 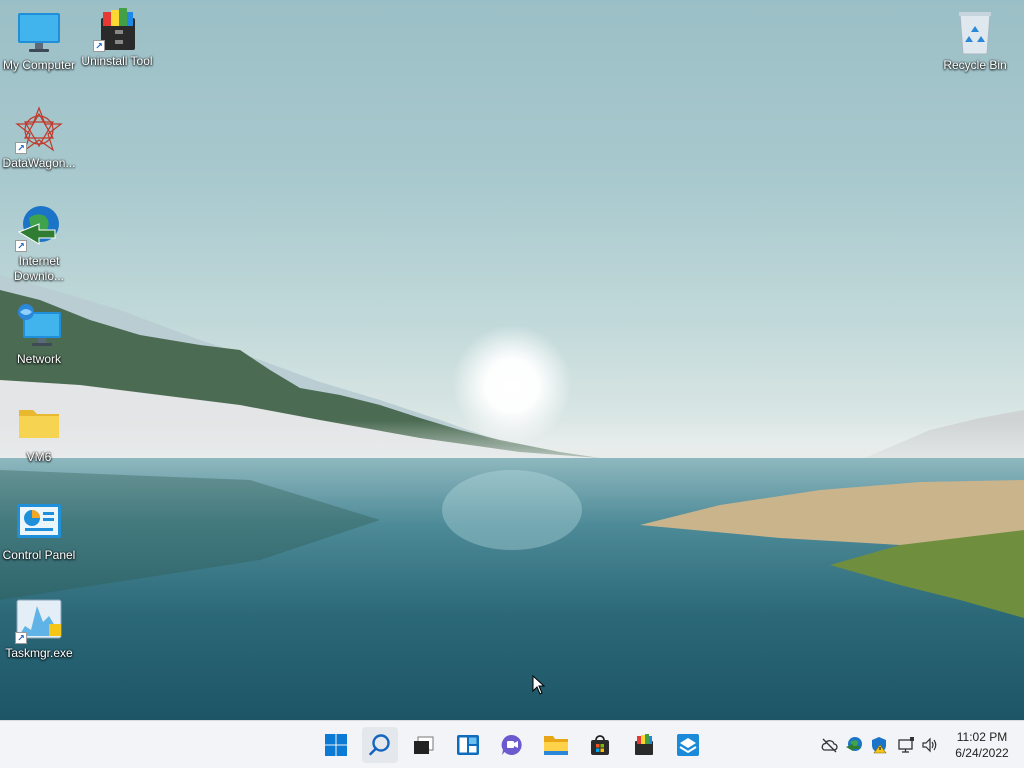 What do you see at coordinates (982, 737) in the screenshot?
I see `clock-time: 11:02 PM` at bounding box center [982, 737].